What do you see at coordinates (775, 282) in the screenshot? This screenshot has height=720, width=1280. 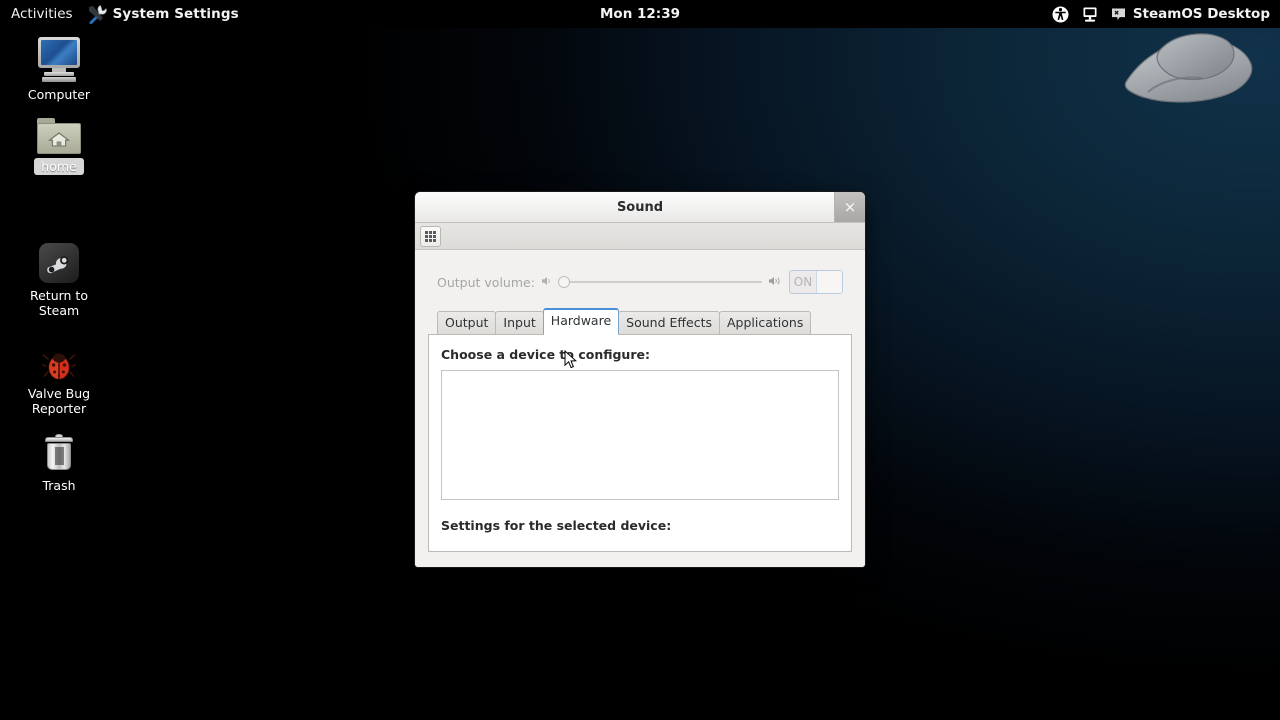 I see `volume-high-icon` at bounding box center [775, 282].